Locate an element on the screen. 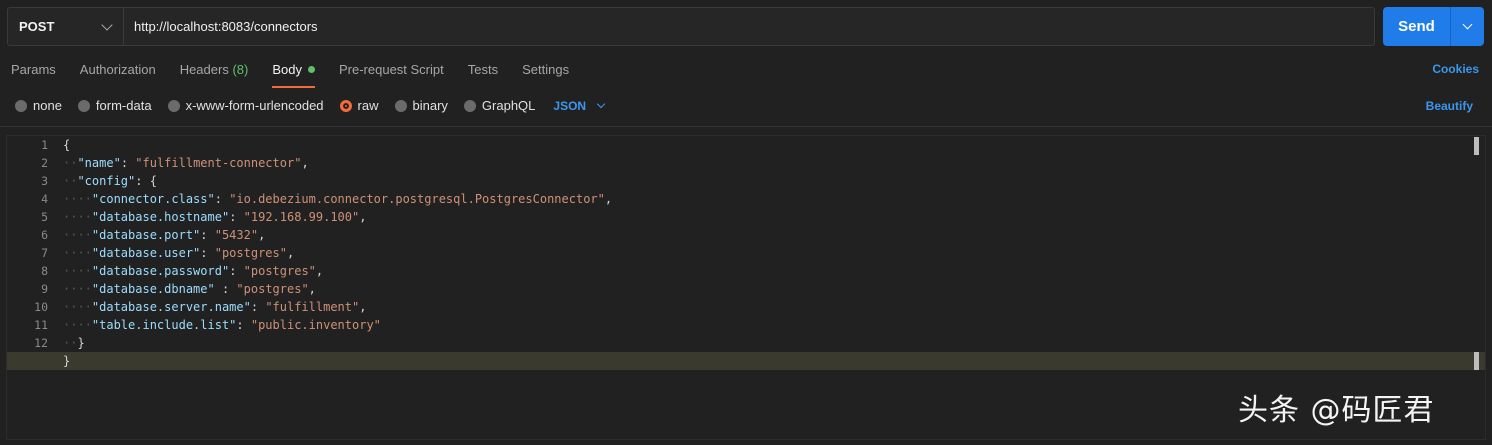 The width and height of the screenshot is (1492, 445). mode-label: raw is located at coordinates (368, 105).